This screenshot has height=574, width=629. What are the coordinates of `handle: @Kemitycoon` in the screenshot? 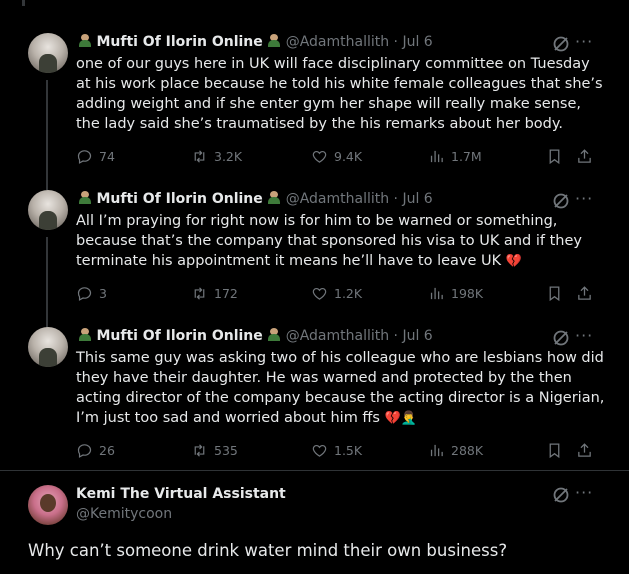 It's located at (124, 514).